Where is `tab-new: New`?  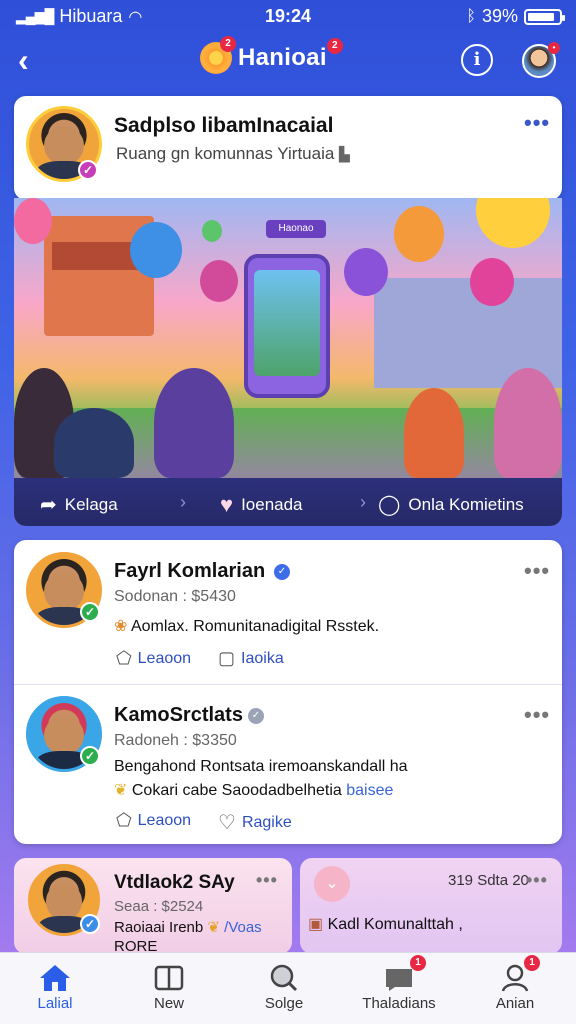 tab-new: New is located at coordinates (169, 986).